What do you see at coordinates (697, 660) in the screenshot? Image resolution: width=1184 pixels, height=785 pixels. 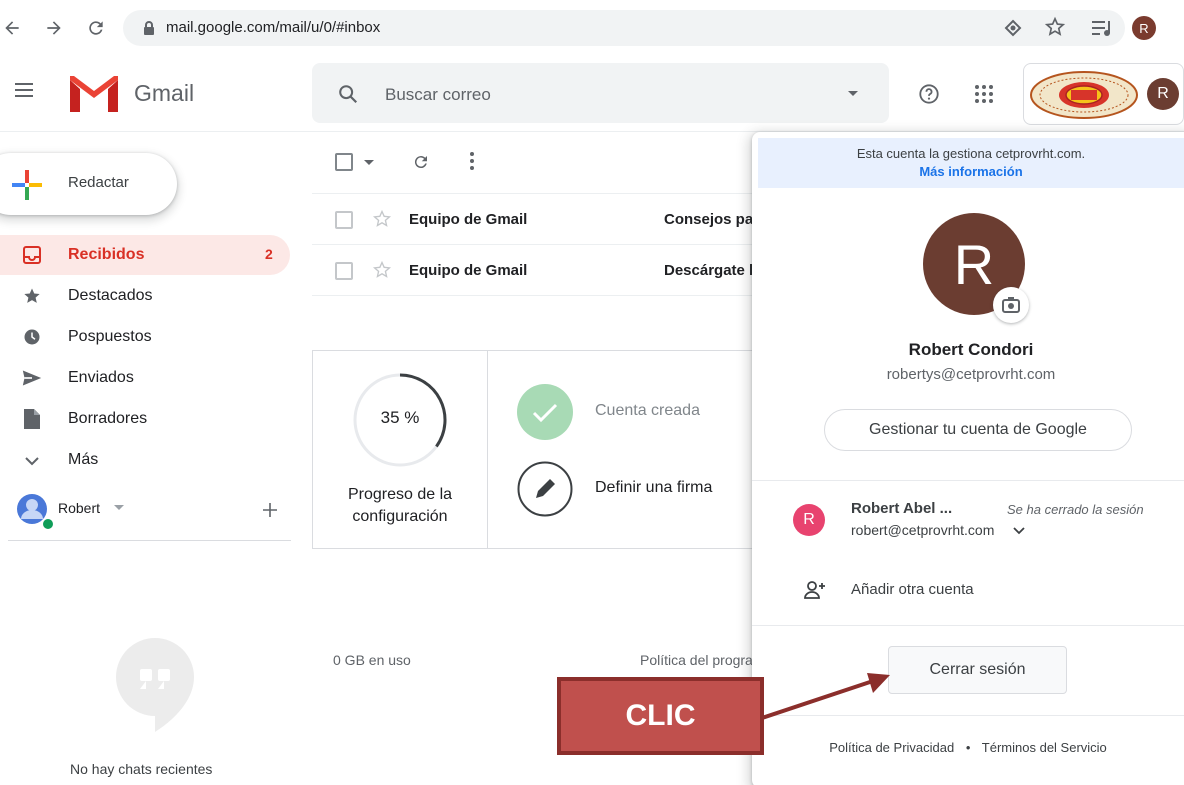 I see `program-policy-link: Política del programa` at bounding box center [697, 660].